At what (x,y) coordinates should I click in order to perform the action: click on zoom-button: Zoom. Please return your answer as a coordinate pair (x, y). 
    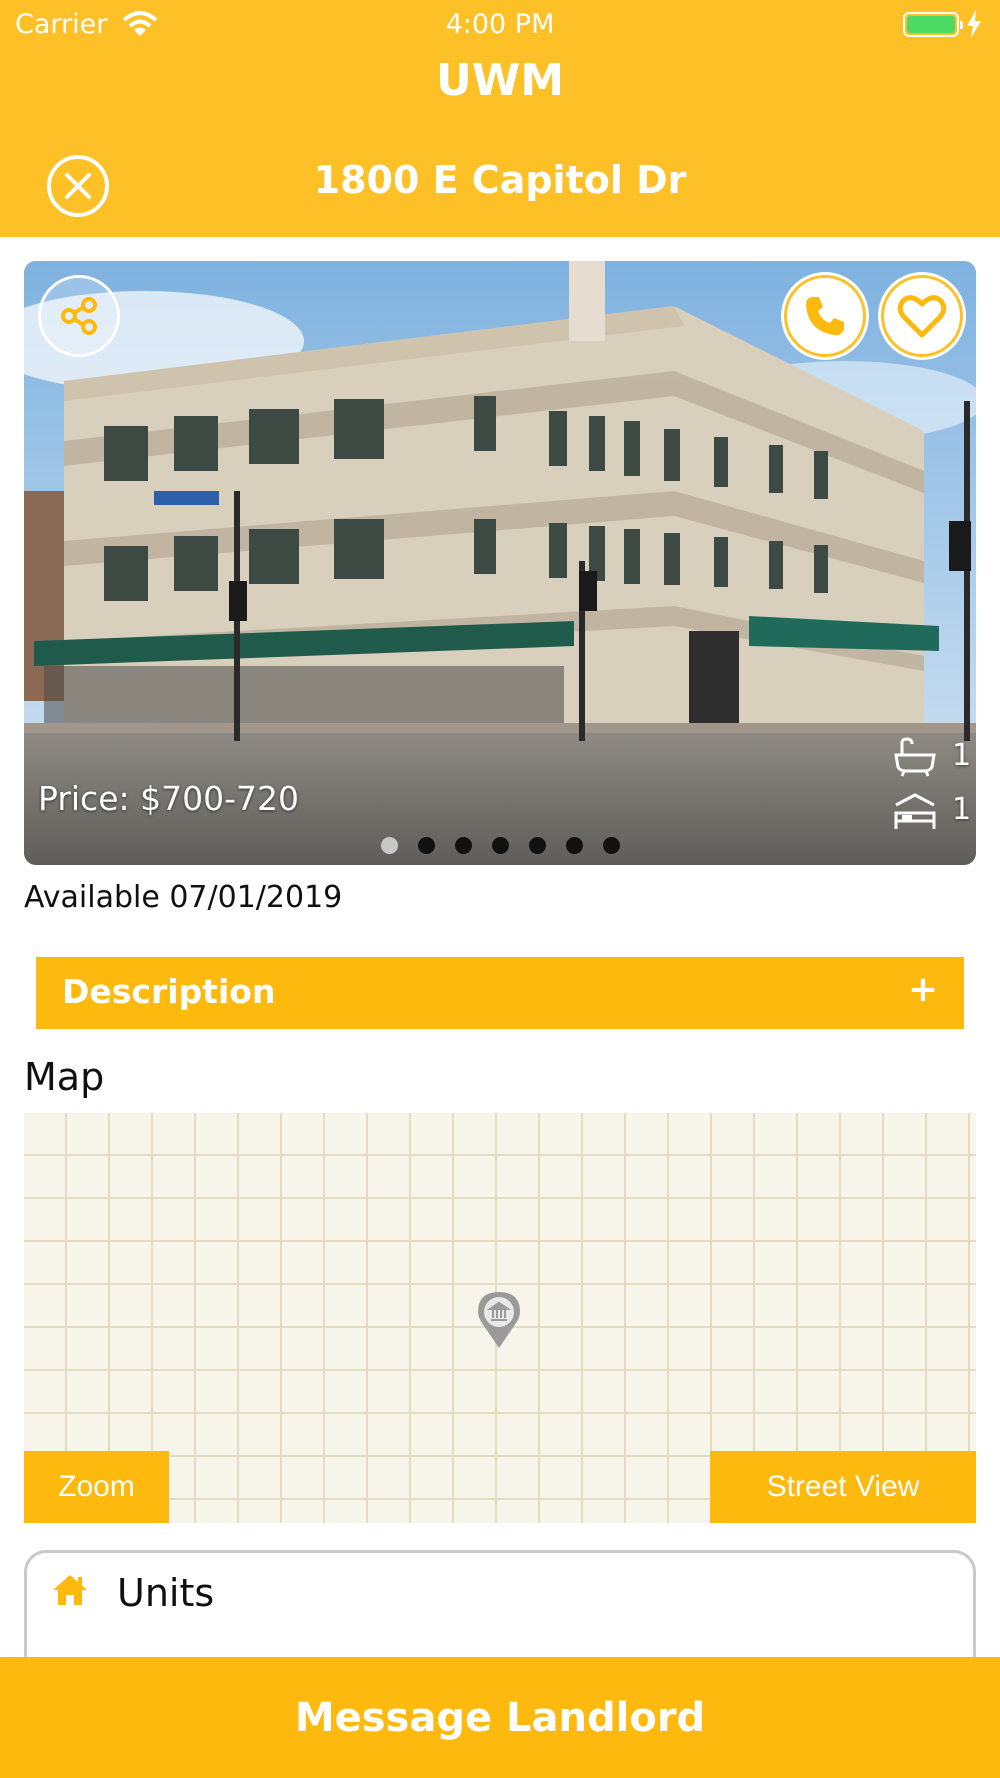
    Looking at the image, I should click on (96, 1487).